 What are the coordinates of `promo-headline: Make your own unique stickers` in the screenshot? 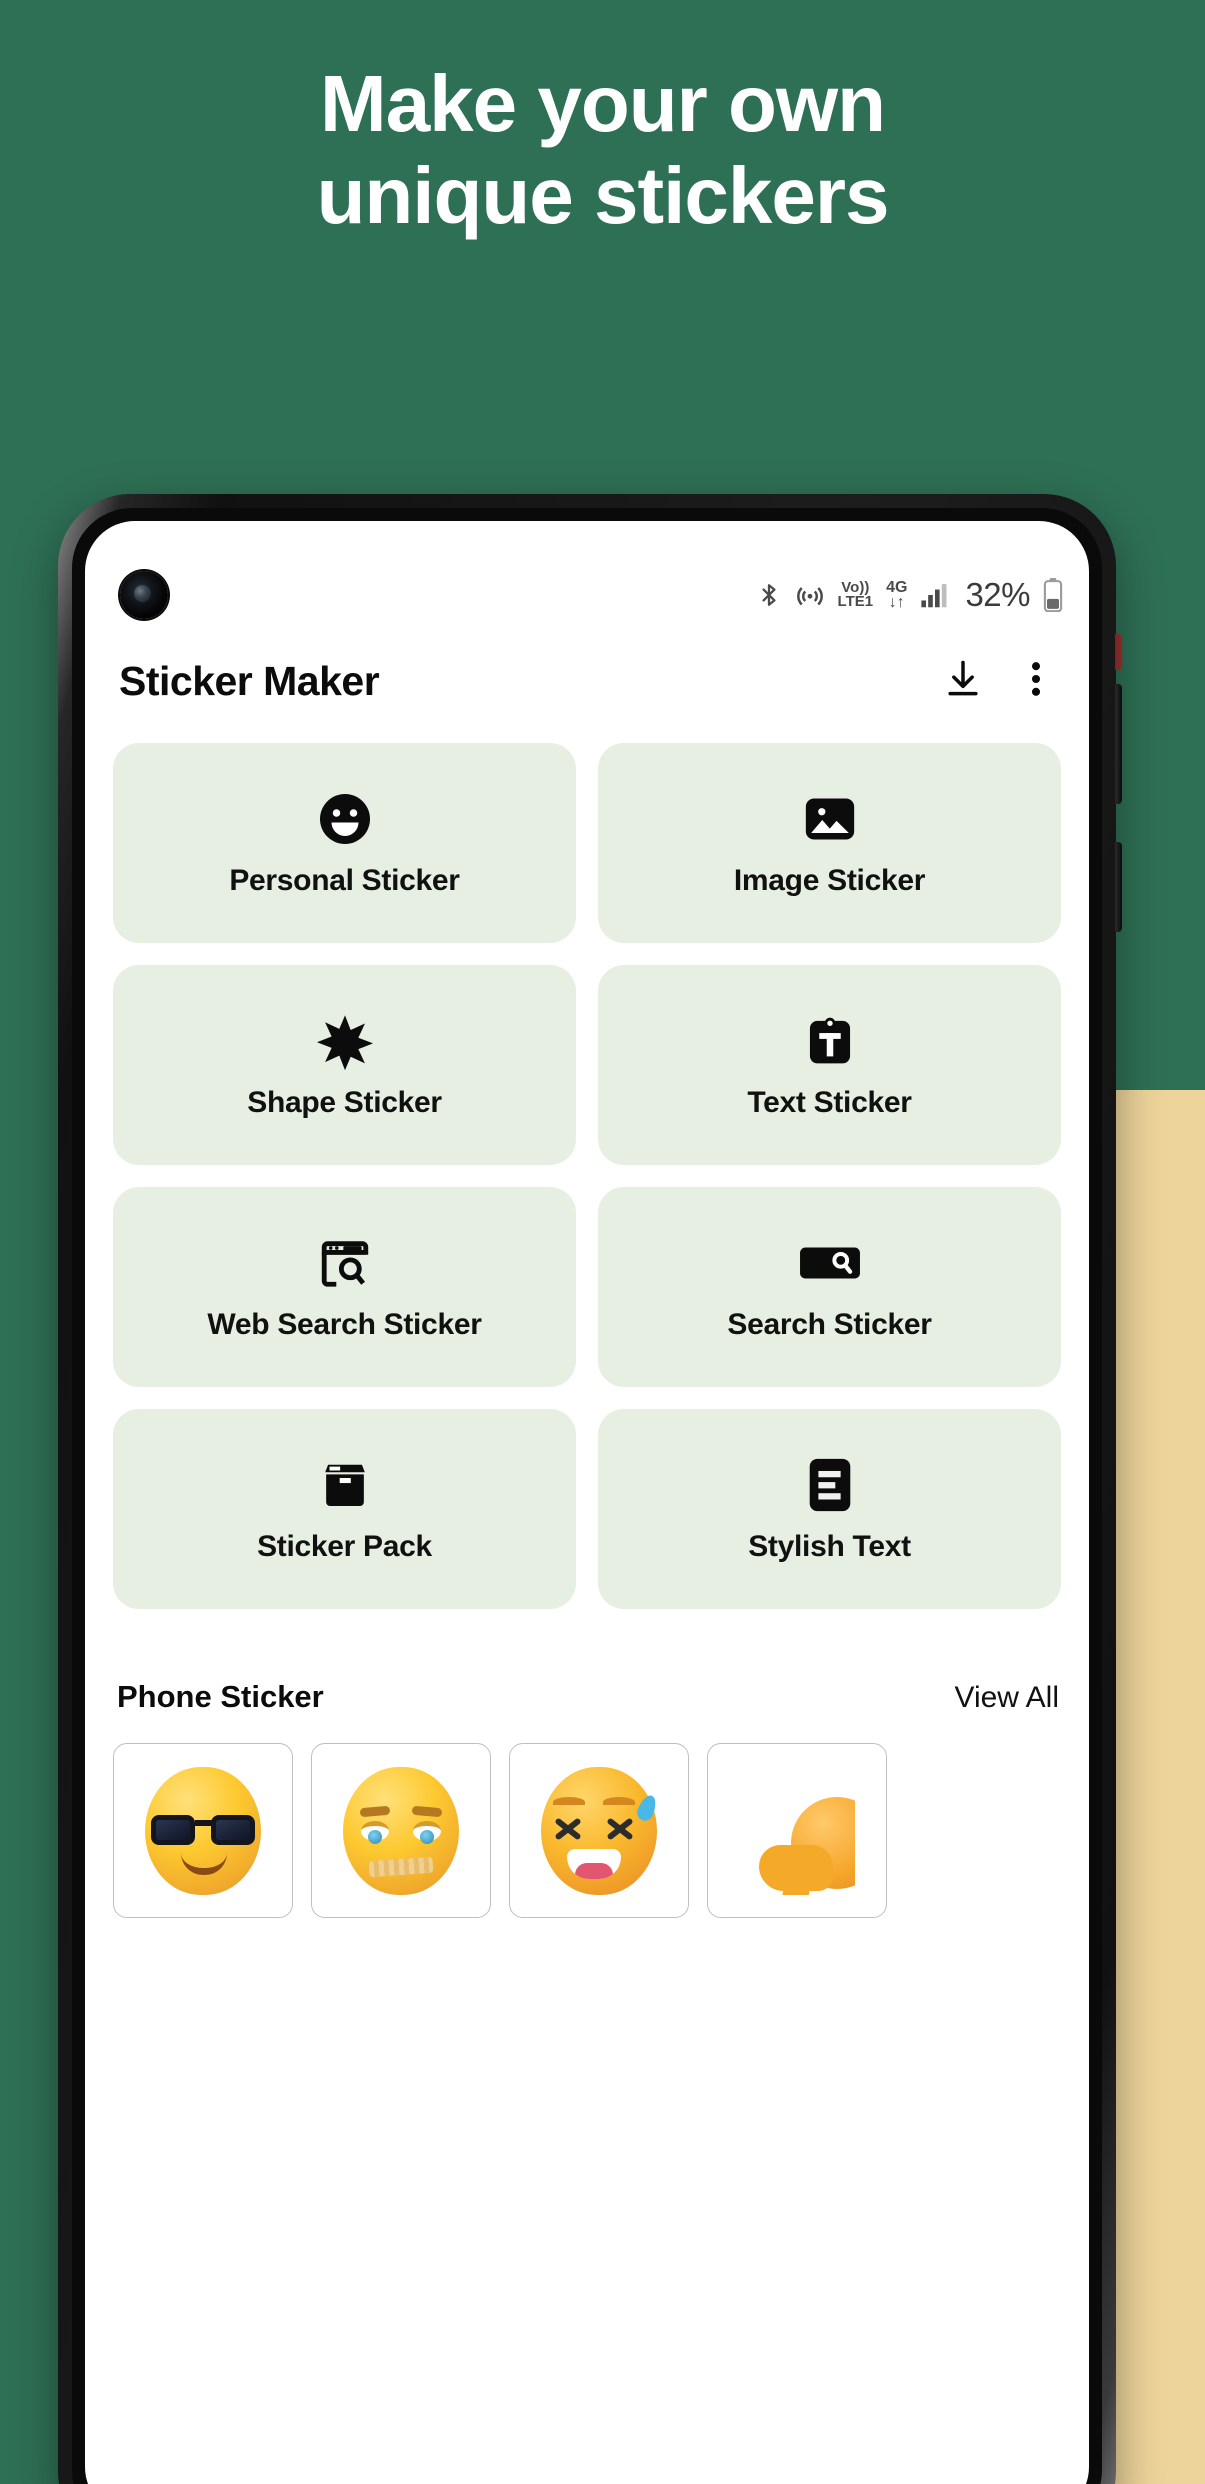 It's located at (602, 150).